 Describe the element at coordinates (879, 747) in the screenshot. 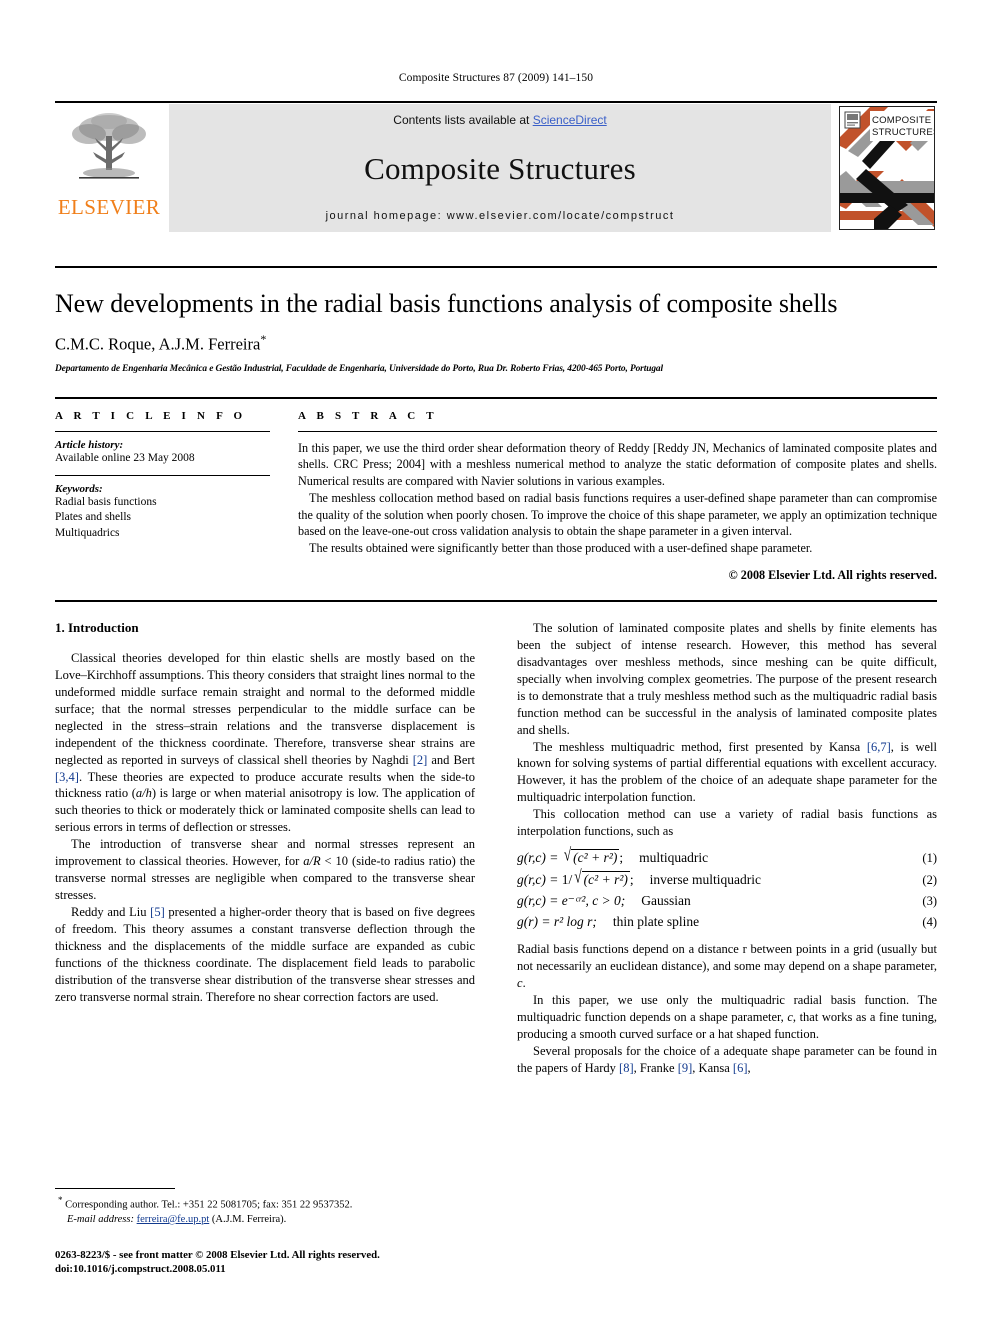

I see `citation-reference: [6,7]` at that location.